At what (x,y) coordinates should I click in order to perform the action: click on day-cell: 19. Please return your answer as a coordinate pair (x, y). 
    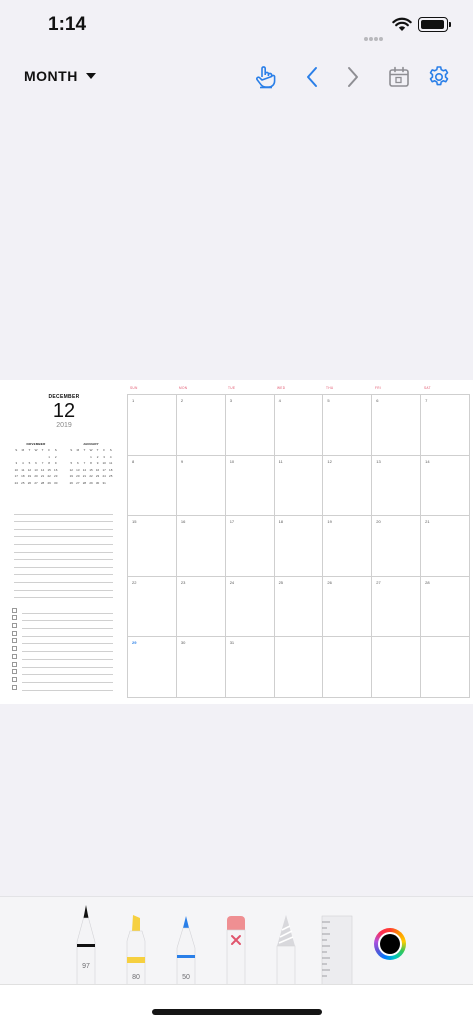
    Looking at the image, I should click on (348, 546).